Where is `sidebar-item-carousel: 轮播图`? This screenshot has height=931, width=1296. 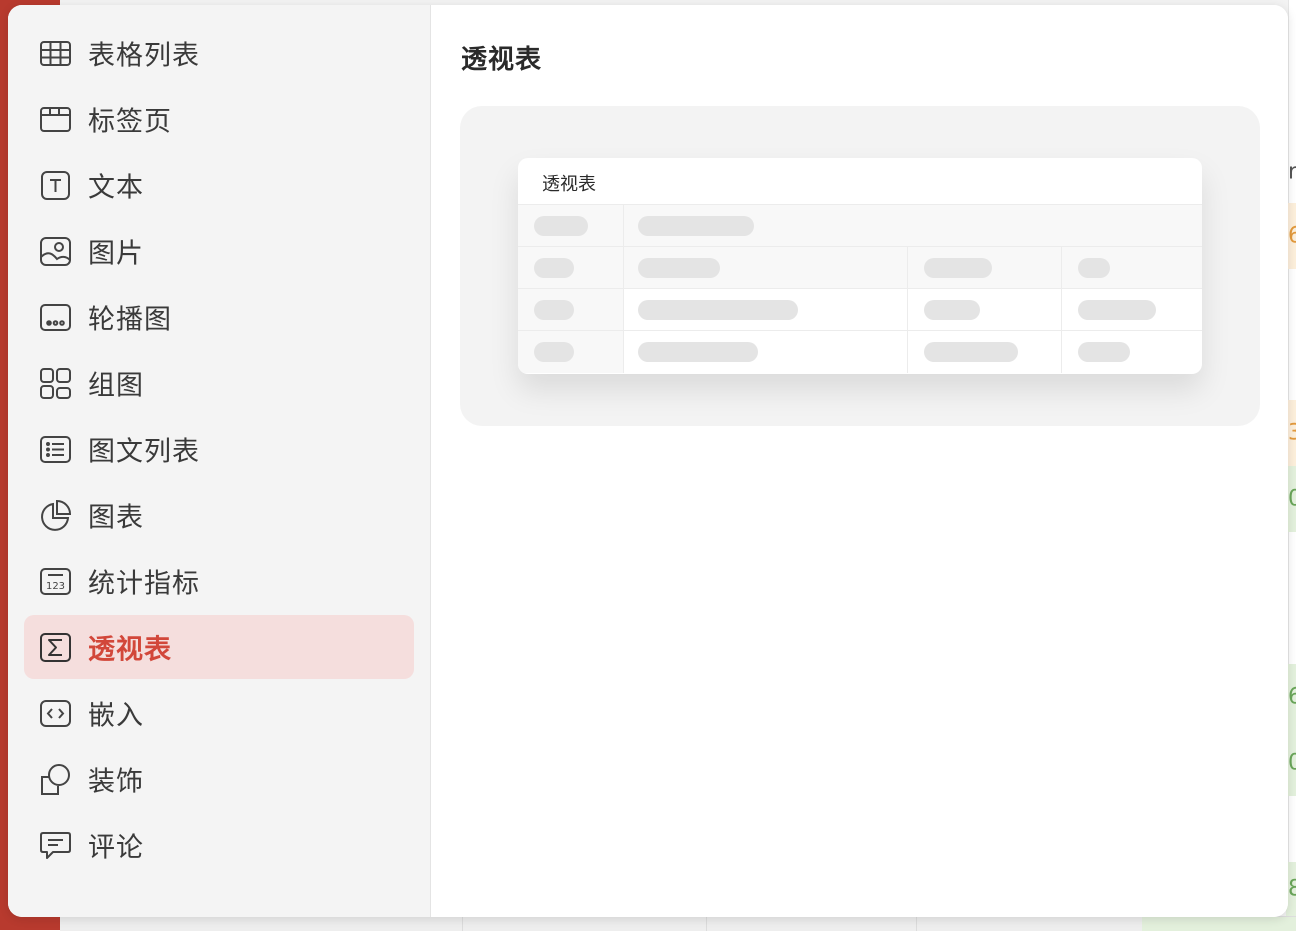
sidebar-item-carousel: 轮播图 is located at coordinates (219, 317).